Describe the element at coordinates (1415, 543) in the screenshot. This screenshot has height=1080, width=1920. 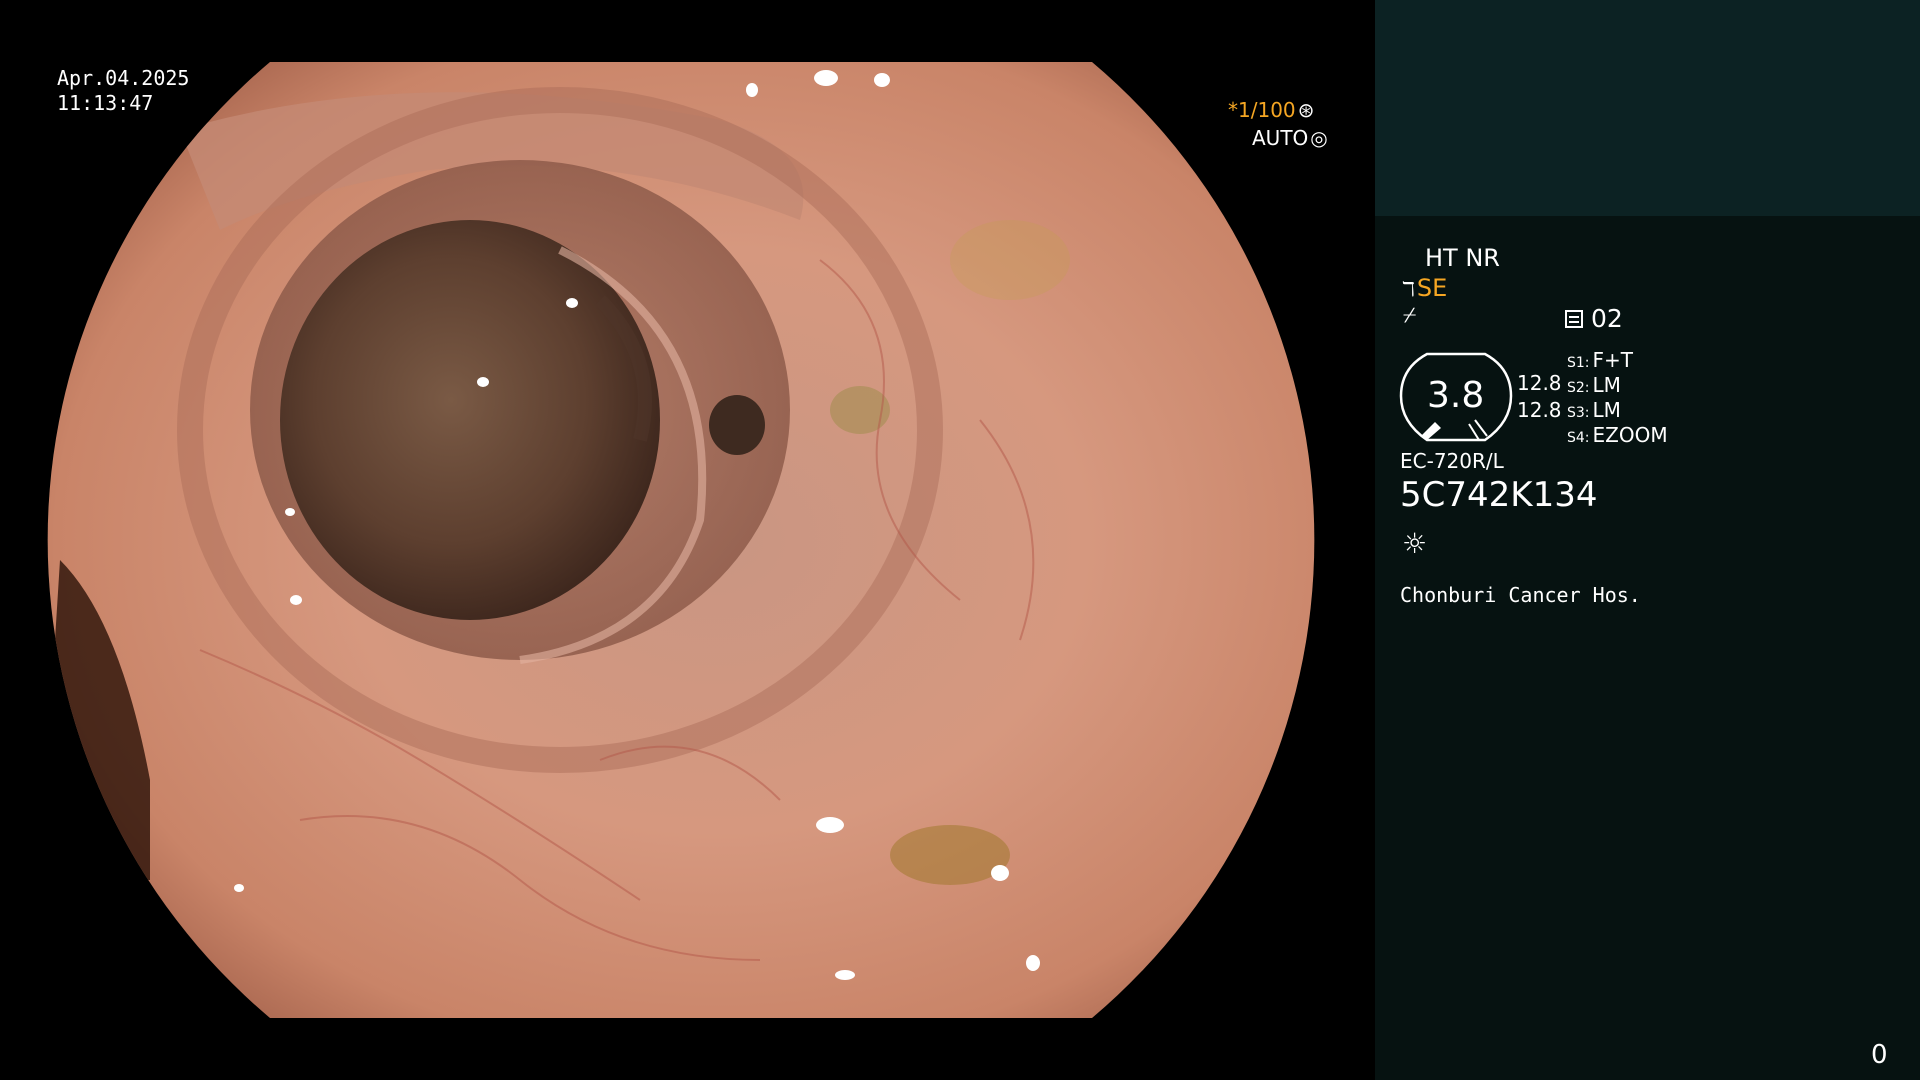
I see `light-icon: ☼` at that location.